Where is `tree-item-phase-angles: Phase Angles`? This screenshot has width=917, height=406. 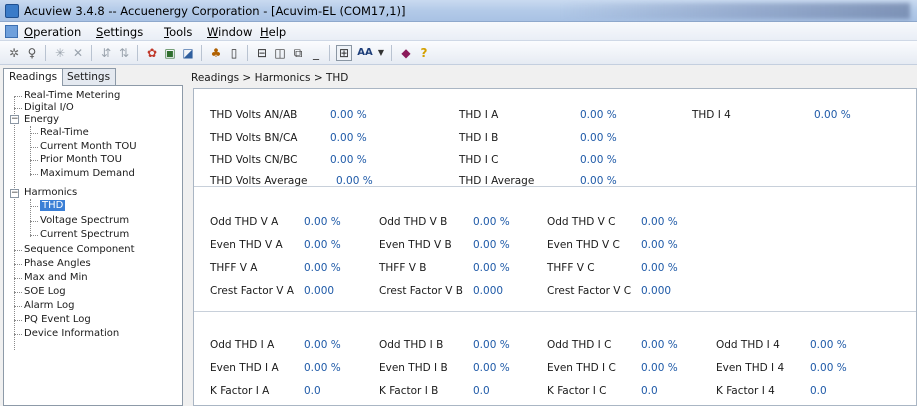 tree-item-phase-angles: Phase Angles is located at coordinates (57, 264).